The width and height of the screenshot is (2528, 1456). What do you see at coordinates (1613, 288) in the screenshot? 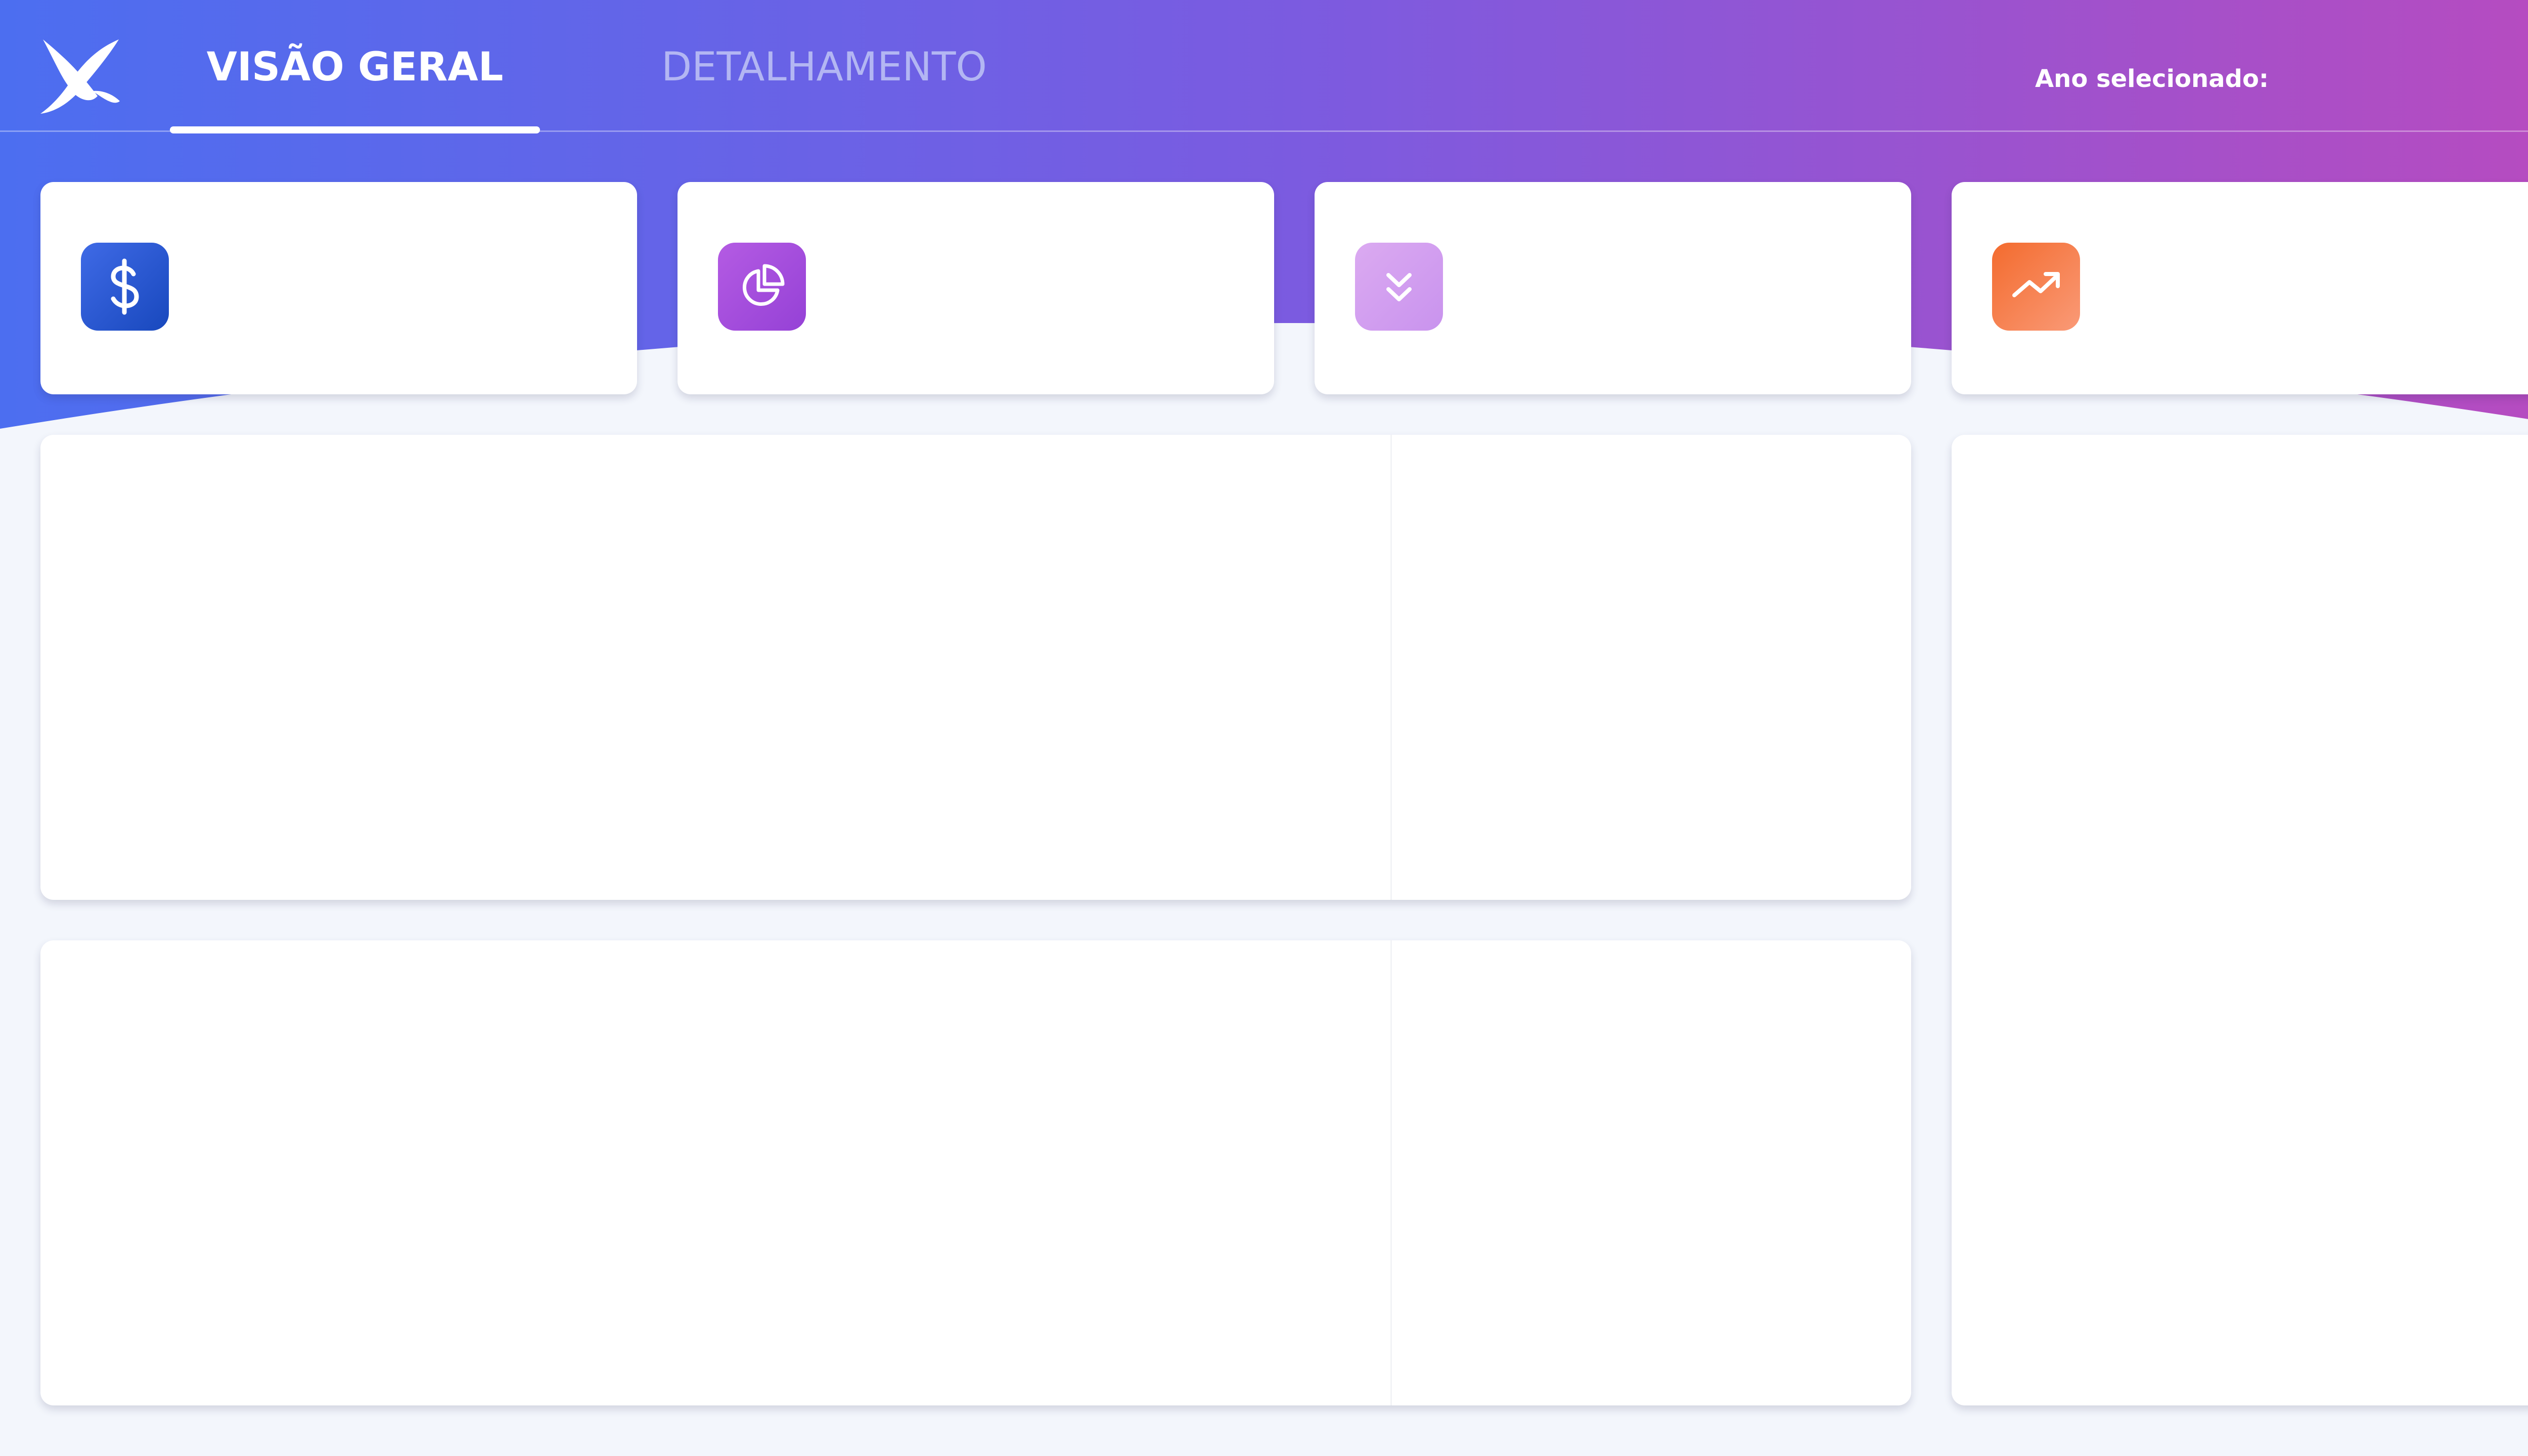
I see `kpi-card-decrease` at bounding box center [1613, 288].